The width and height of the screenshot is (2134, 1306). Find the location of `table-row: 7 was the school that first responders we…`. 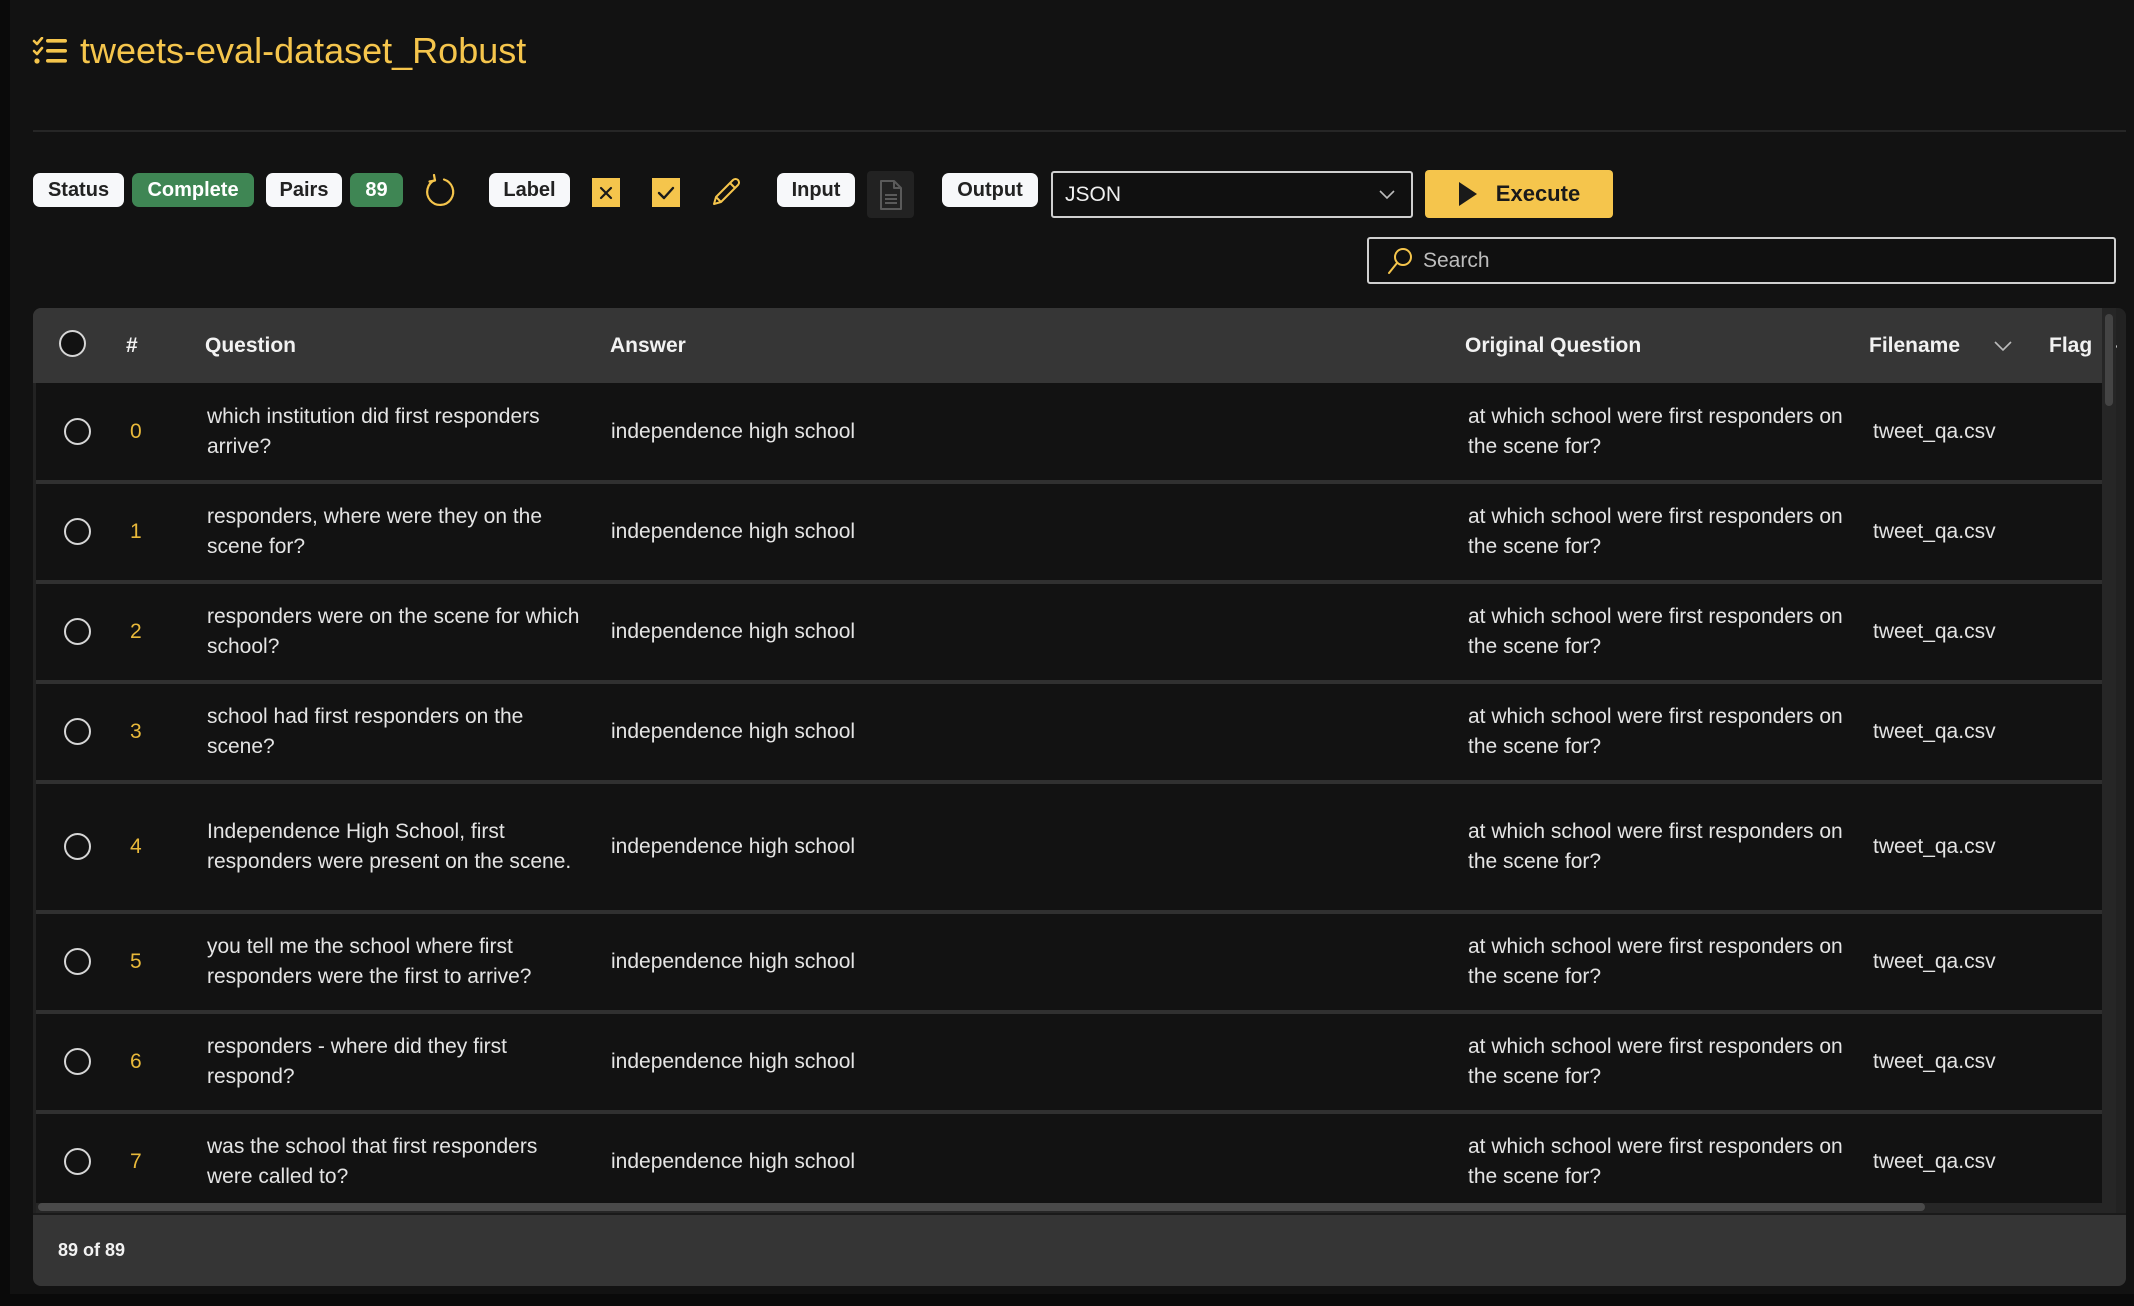

table-row: 7 was the school that first responders we… is located at coordinates (1069, 1158).